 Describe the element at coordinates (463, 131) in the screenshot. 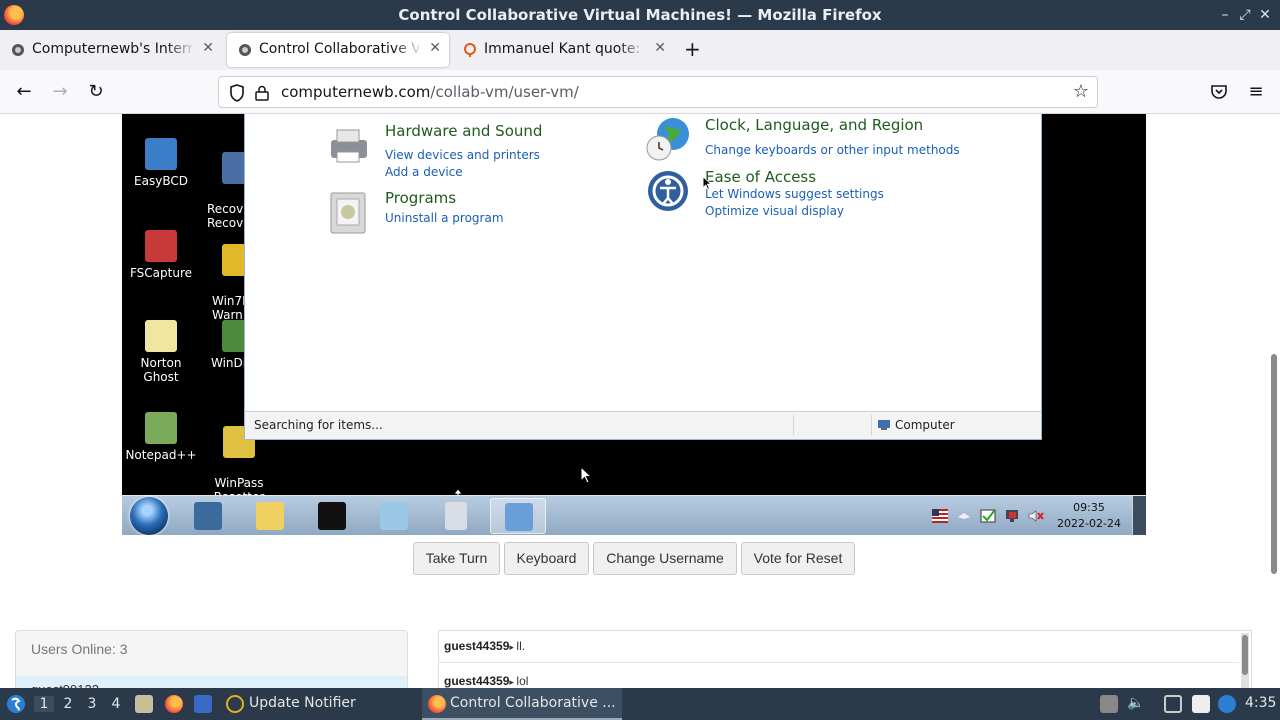

I see `category-title: Hardware and Sound` at that location.